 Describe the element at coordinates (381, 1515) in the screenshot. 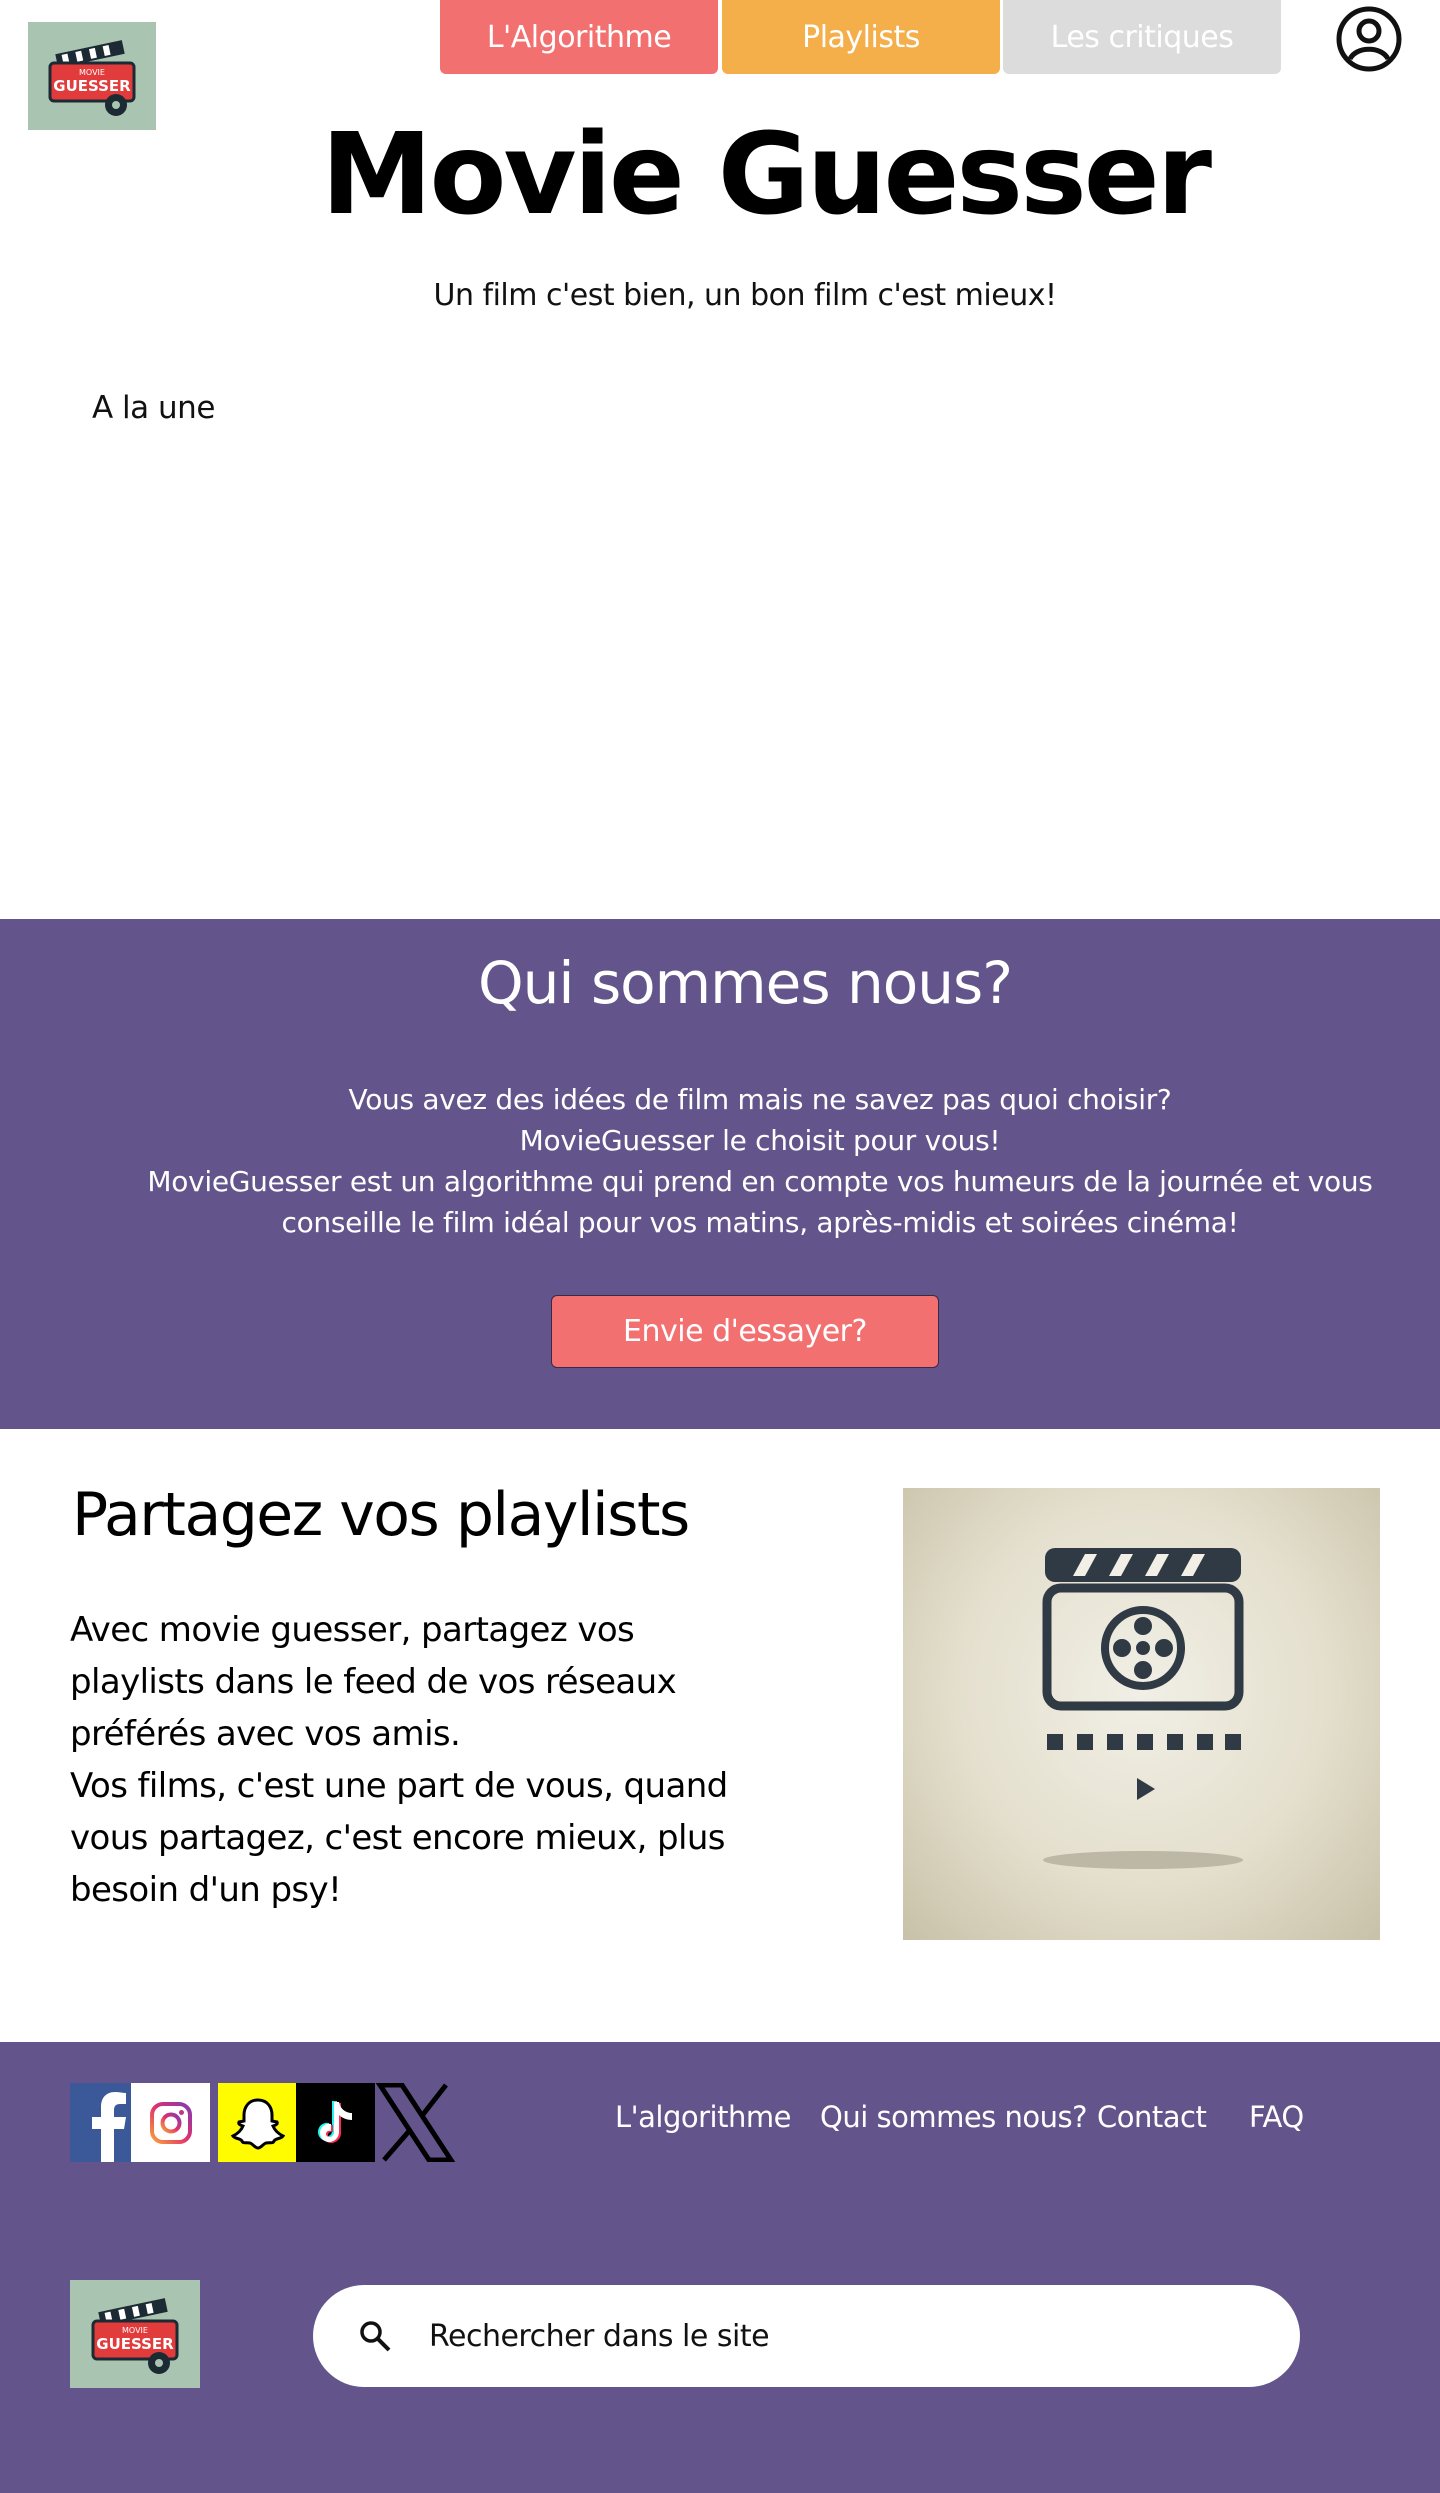

I see `playlists-title: Partagez vos playlists` at that location.